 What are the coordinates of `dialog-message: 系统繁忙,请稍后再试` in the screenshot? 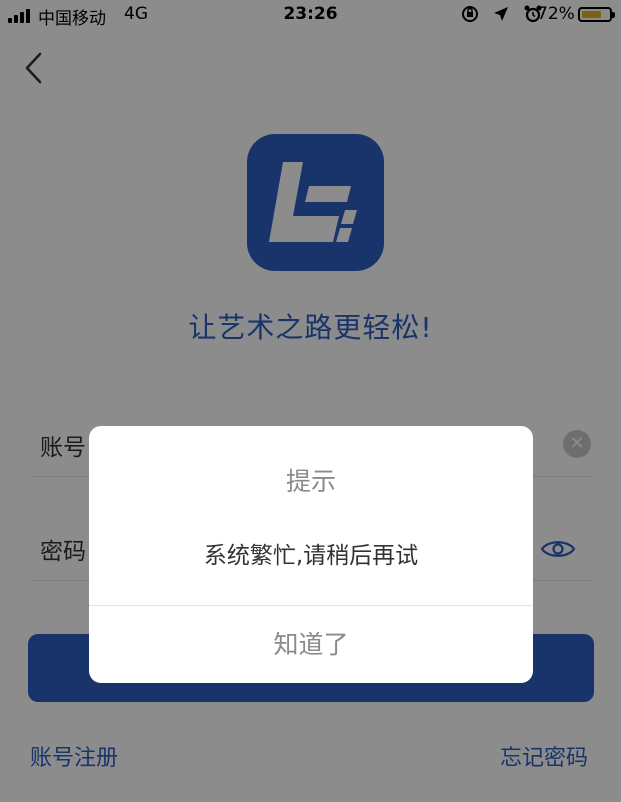 It's located at (311, 556).